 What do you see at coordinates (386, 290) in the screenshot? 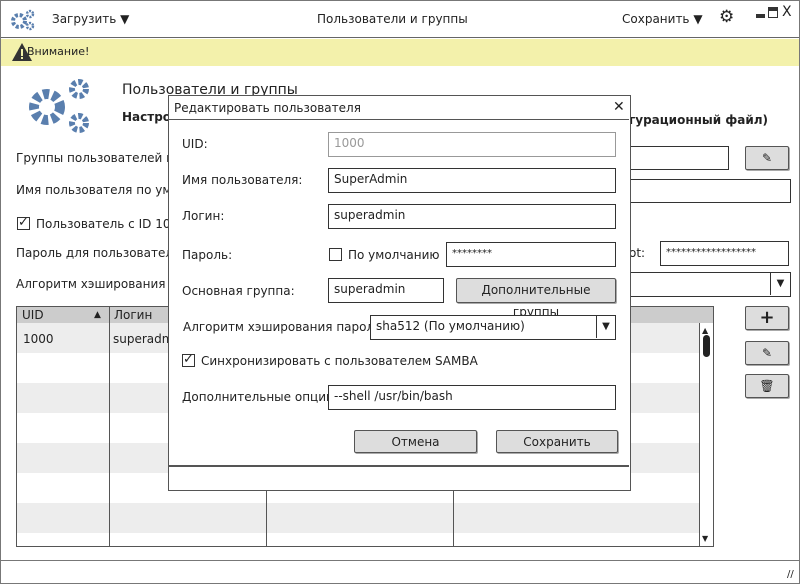
I see `group-field: superadmin` at bounding box center [386, 290].